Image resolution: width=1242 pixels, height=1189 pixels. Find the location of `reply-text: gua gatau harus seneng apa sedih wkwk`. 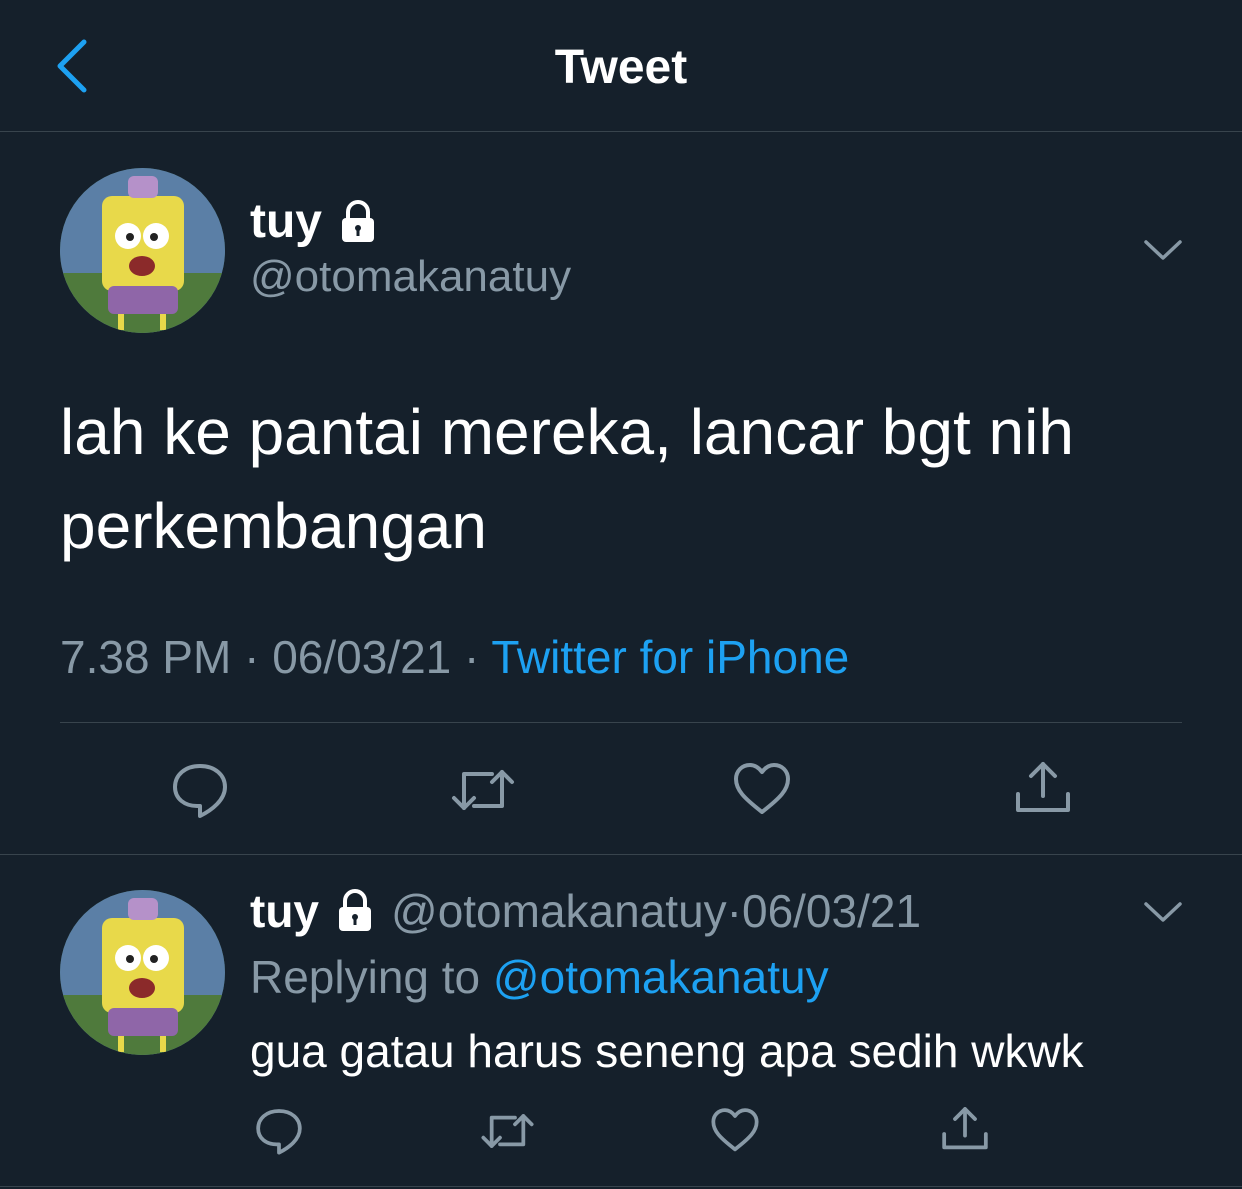

reply-text: gua gatau harus seneng apa sedih wkwk is located at coordinates (667, 1051).